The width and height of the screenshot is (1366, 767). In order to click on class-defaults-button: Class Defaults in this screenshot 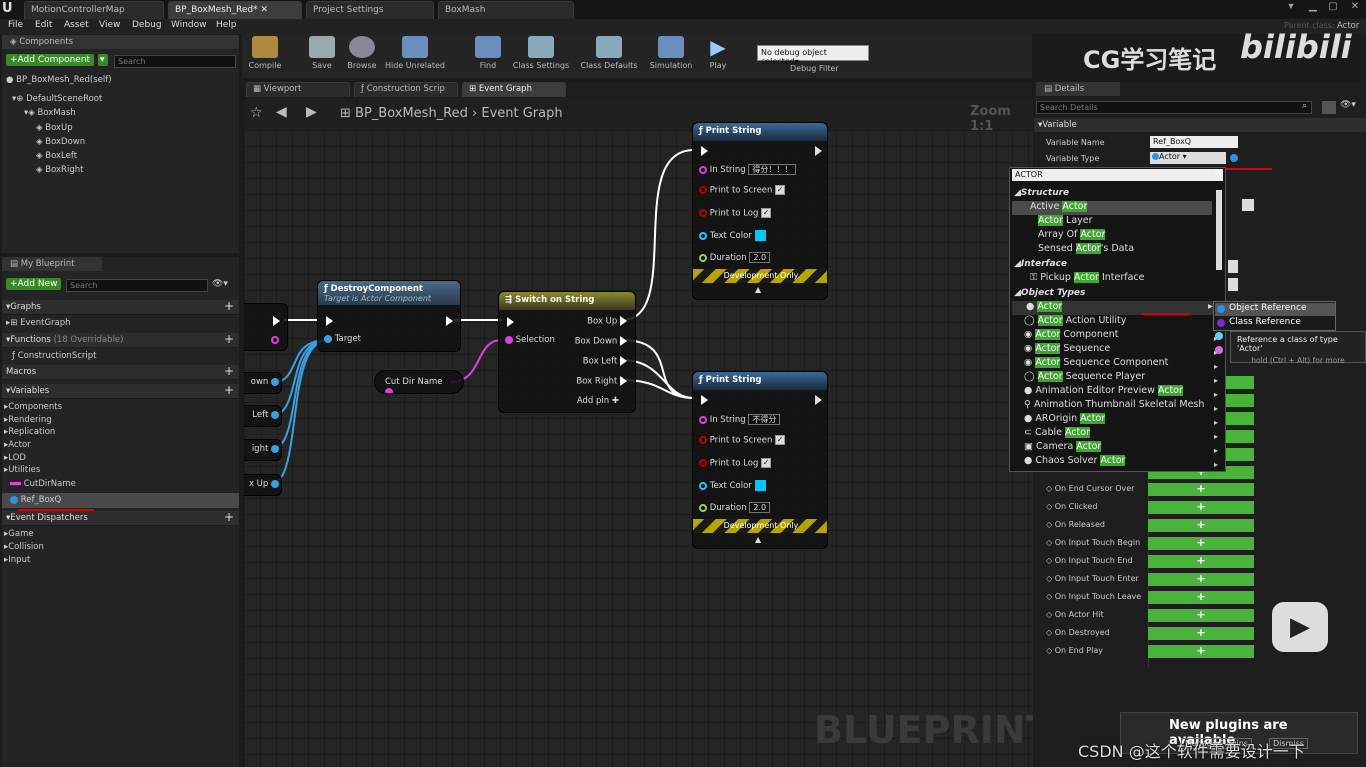, I will do `click(609, 55)`.